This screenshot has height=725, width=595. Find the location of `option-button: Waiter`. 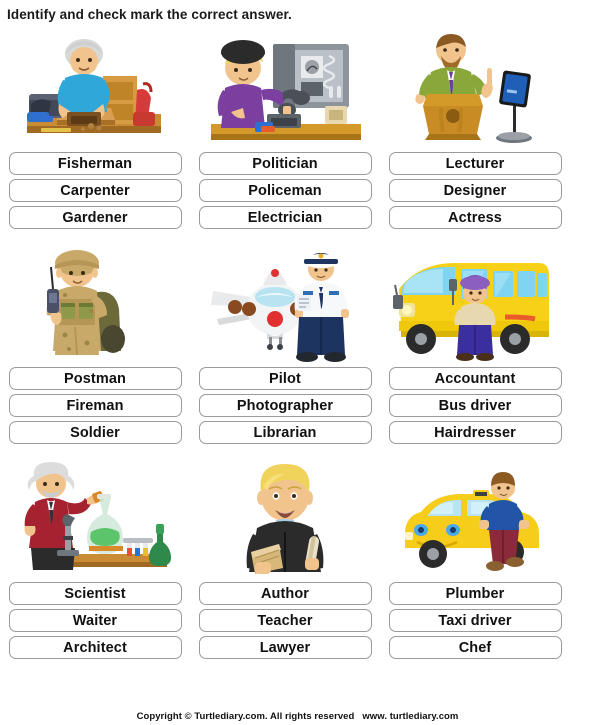

option-button: Waiter is located at coordinates (95, 620).